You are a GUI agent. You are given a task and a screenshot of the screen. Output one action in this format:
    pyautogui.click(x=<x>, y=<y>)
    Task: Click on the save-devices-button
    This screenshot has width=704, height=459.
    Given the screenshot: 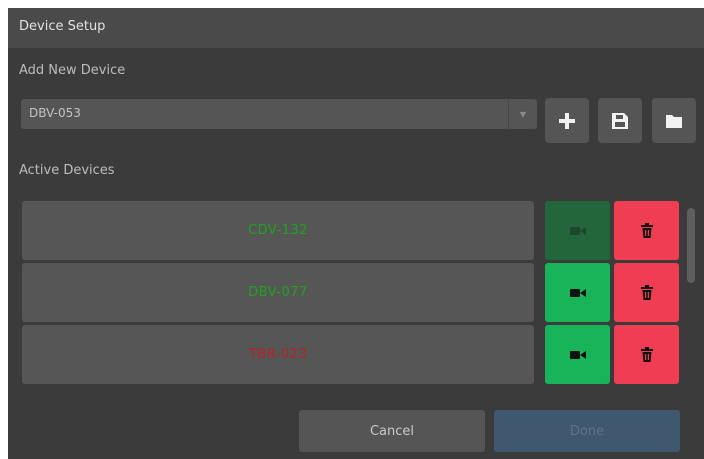 What is the action you would take?
    pyautogui.click(x=620, y=120)
    